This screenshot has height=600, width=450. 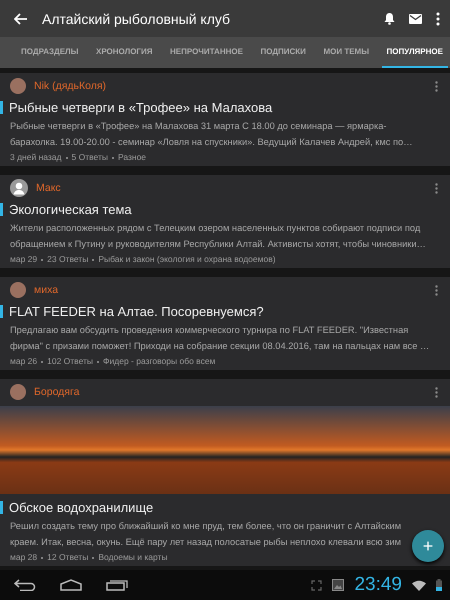 I want to click on topic-excerpt: Жители расположенных рядом с Телецким озером населенных пунктов собирают подписи под, so click(x=215, y=228).